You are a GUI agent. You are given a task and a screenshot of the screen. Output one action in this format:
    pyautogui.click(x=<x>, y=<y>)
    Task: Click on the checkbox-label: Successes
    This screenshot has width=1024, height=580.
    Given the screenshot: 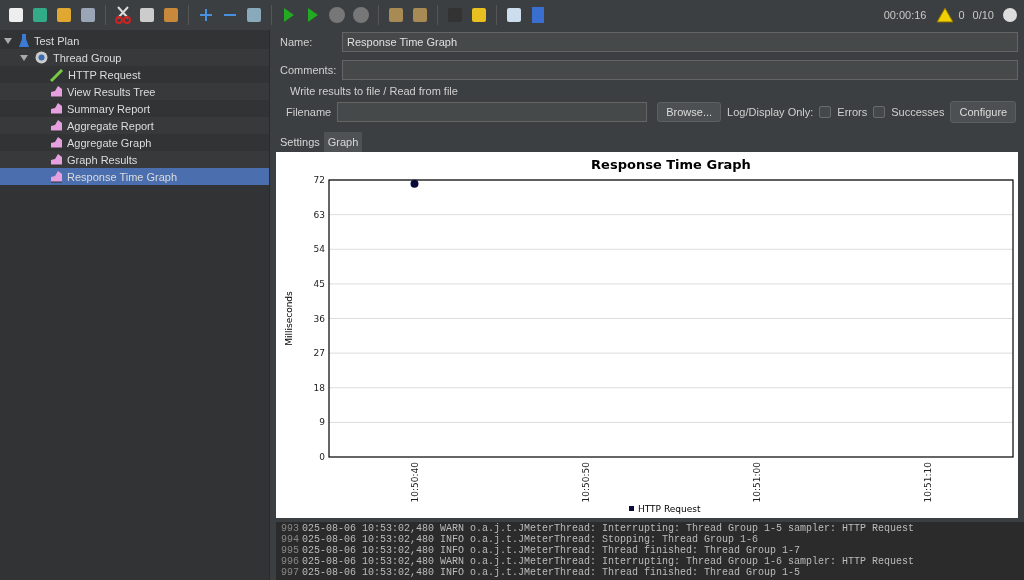 What is the action you would take?
    pyautogui.click(x=918, y=112)
    